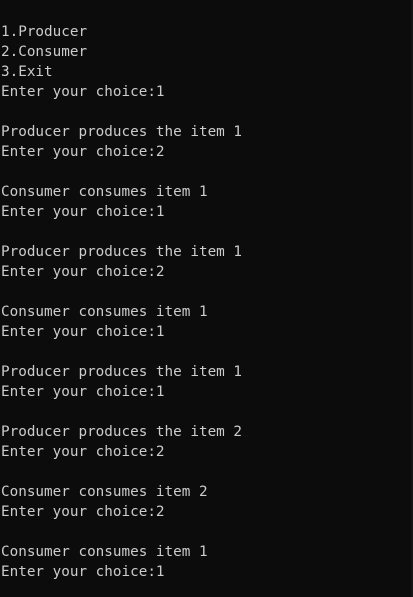  Describe the element at coordinates (44, 52) in the screenshot. I see `console-line: 2.Consumer` at that location.